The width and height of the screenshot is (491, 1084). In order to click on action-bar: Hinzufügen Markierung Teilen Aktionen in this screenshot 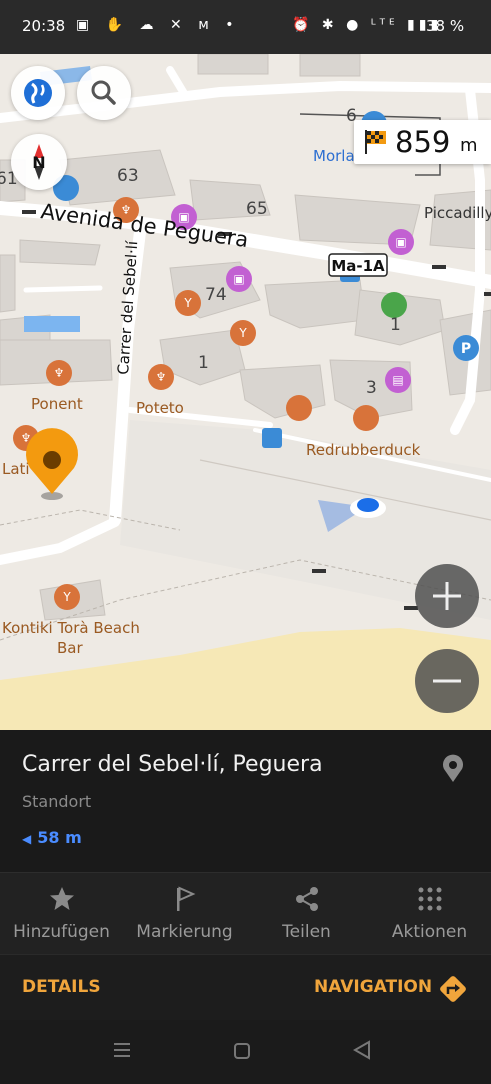, I will do `click(245, 913)`.